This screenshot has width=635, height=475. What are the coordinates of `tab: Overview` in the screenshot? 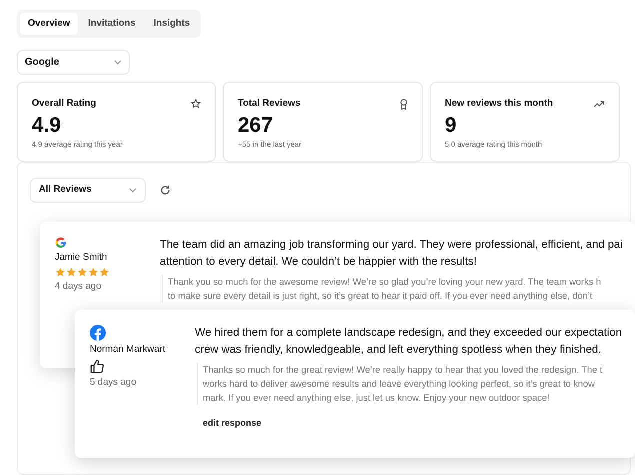 It's located at (49, 24).